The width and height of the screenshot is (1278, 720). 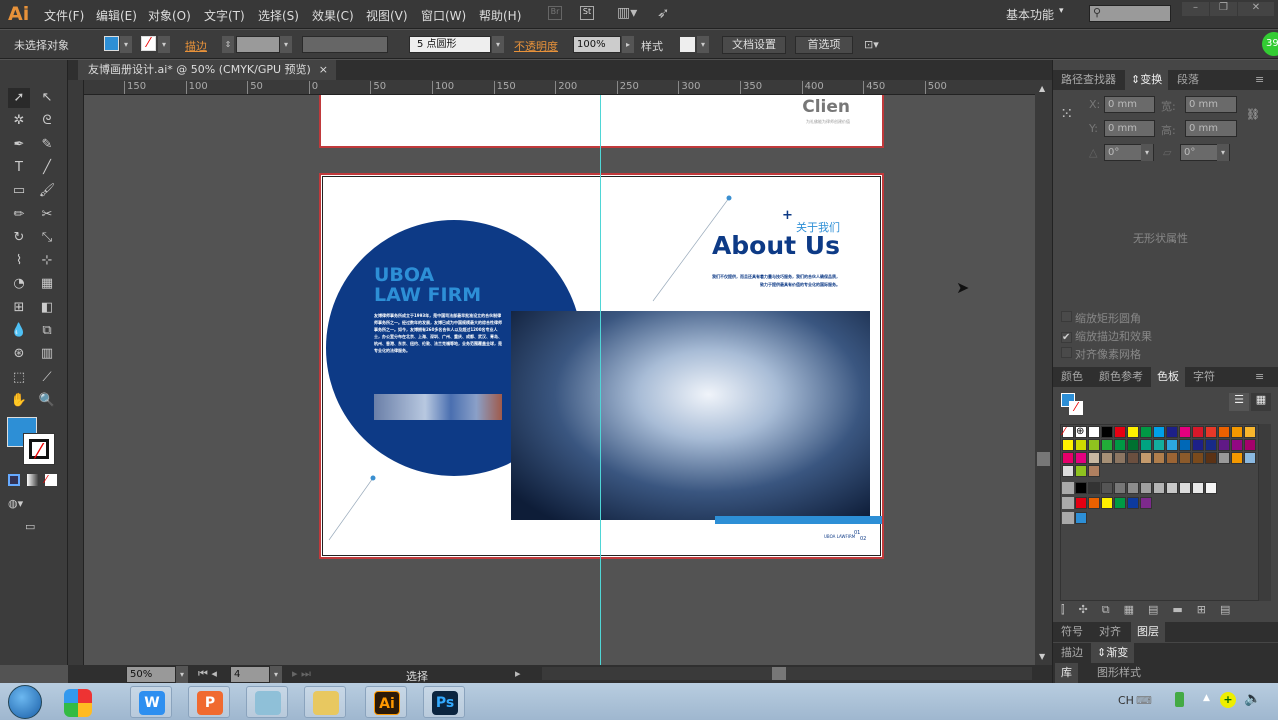 What do you see at coordinates (47, 238) in the screenshot?
I see `scale-tool-icon: ⤡` at bounding box center [47, 238].